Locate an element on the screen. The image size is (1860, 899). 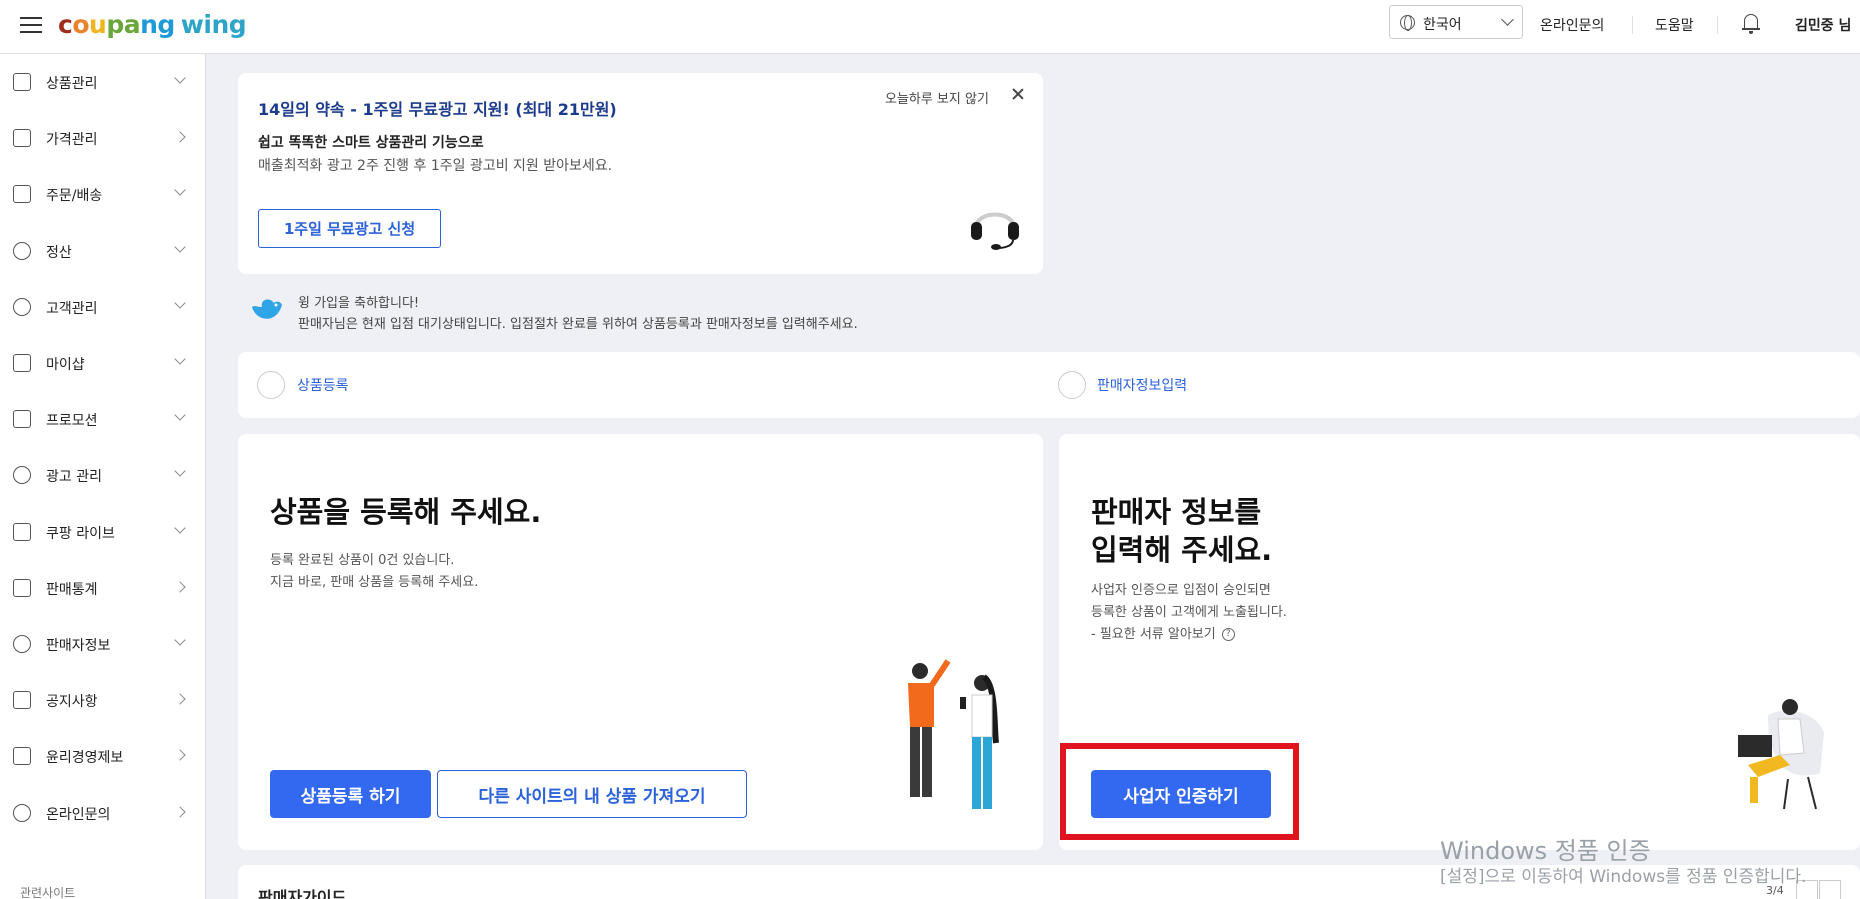
user-name: 김민중 님 is located at coordinates (1823, 25).